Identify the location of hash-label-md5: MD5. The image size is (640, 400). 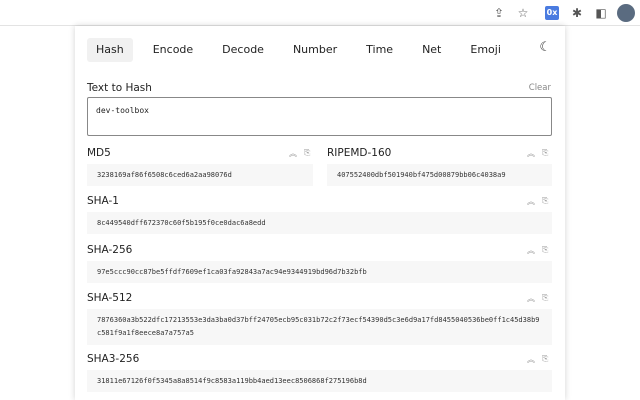
(99, 153).